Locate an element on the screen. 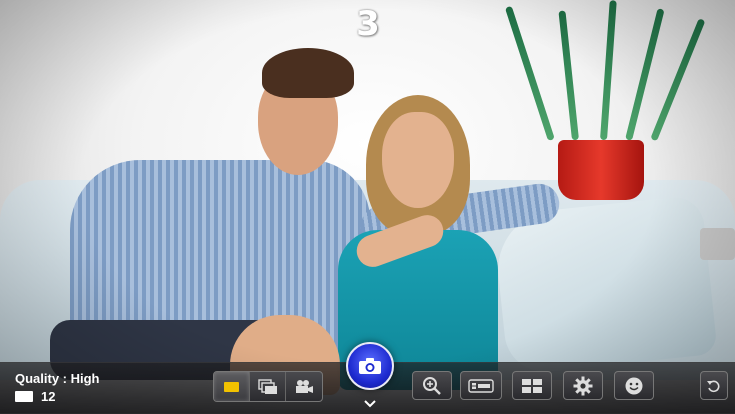 This screenshot has width=735, height=414. zoom-in-button is located at coordinates (432, 385).